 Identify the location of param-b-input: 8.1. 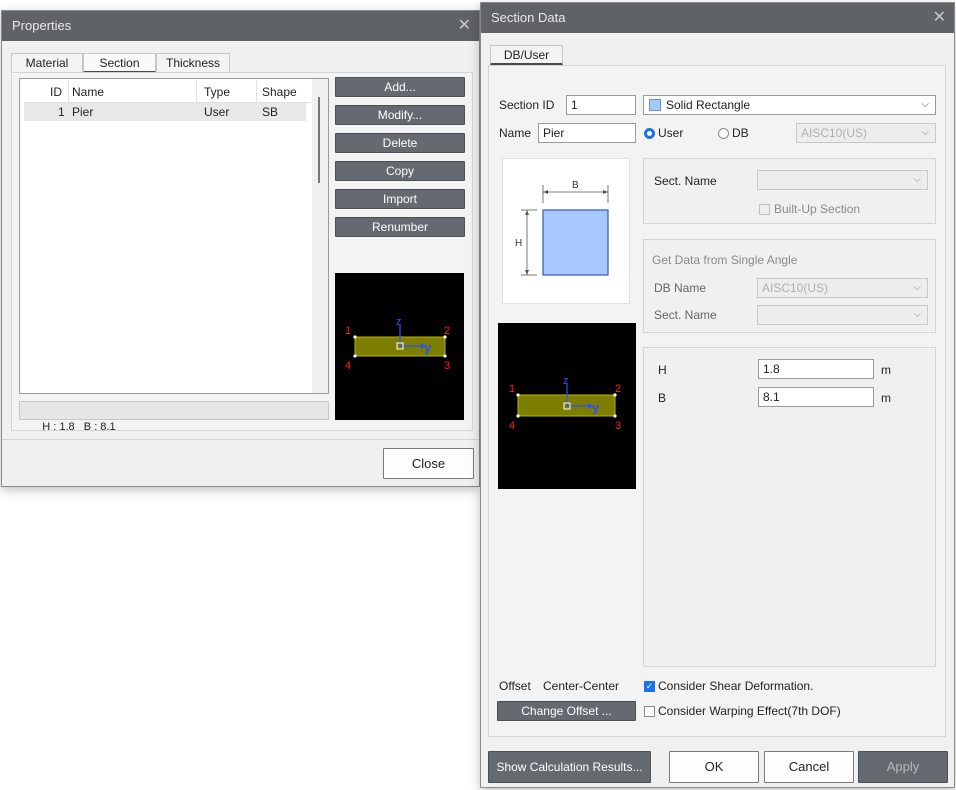
(816, 397).